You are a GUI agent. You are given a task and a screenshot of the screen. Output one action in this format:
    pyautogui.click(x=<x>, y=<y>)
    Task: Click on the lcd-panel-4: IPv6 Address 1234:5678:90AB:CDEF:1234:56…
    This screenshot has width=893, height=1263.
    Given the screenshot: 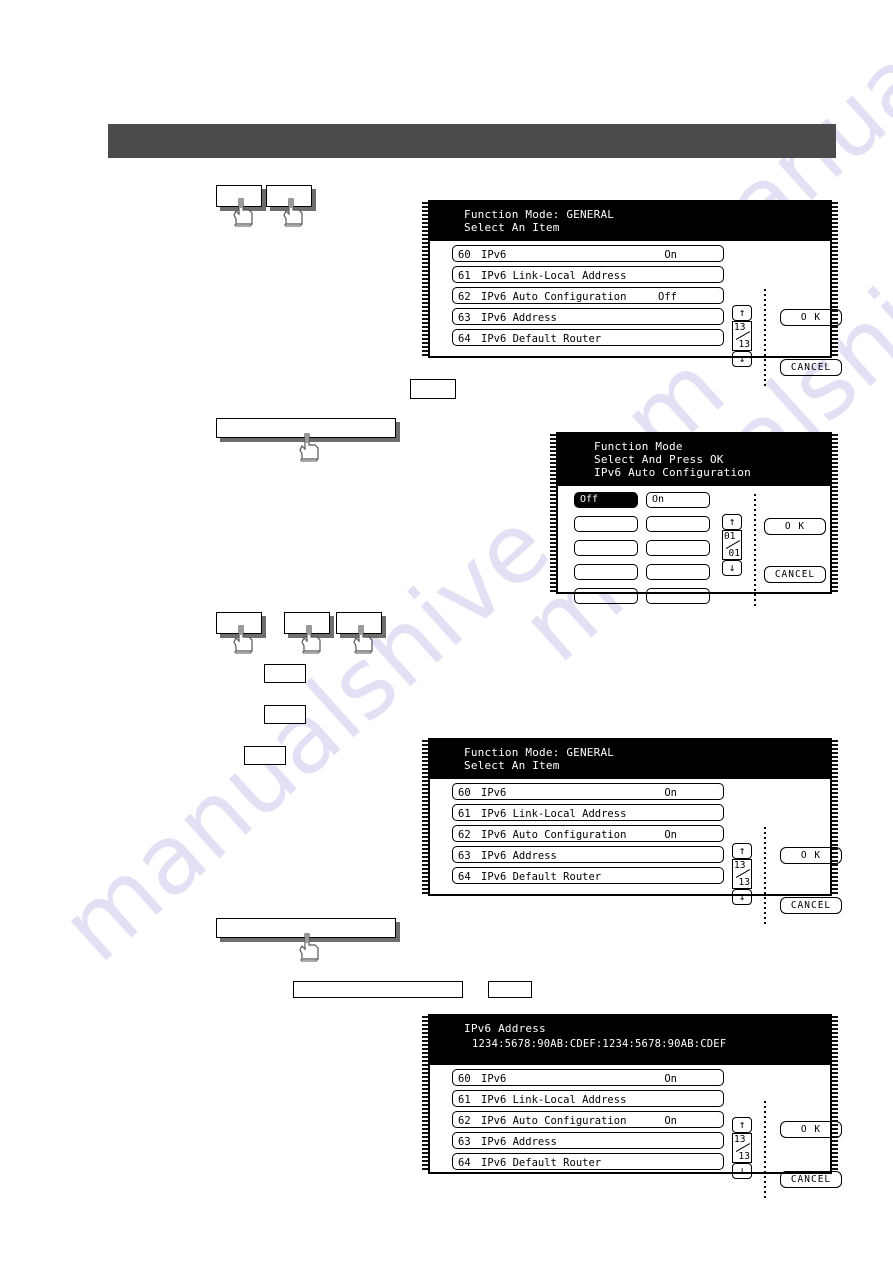 What is the action you would take?
    pyautogui.click(x=632, y=1107)
    